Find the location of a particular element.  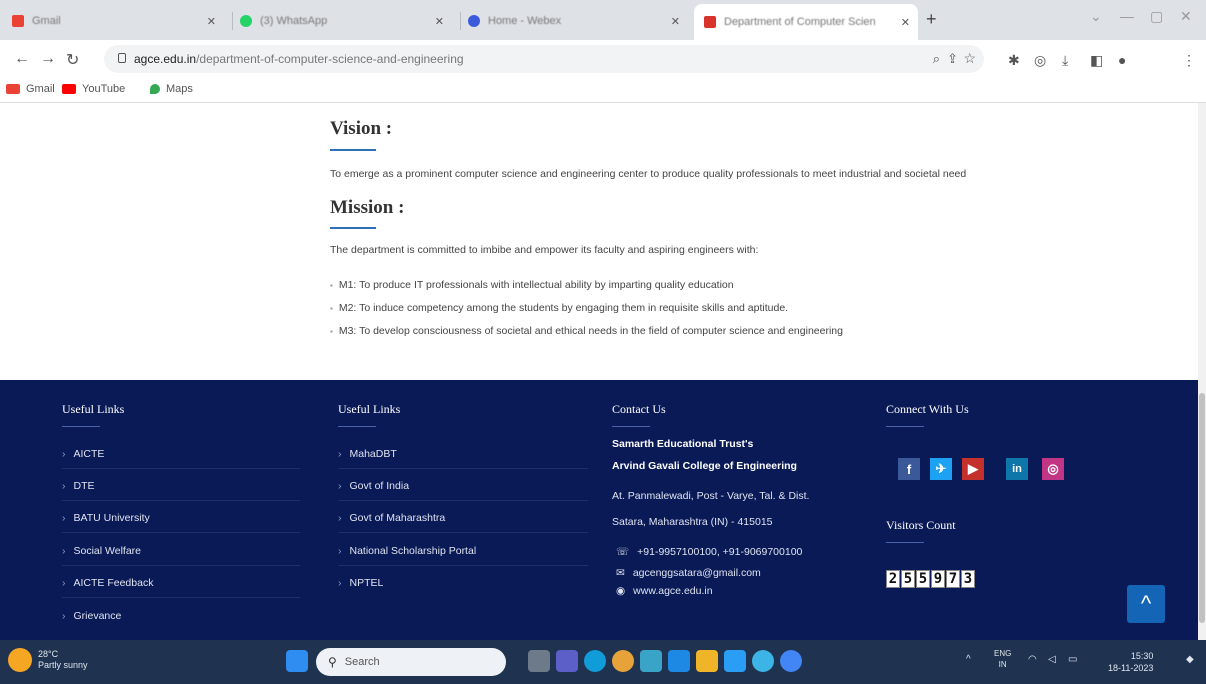

tab-whatsapp: (3) WhatsApp ✕ is located at coordinates (346, 21).